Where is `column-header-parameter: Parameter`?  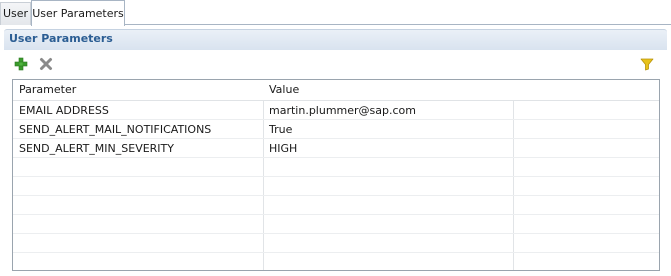 column-header-parameter: Parameter is located at coordinates (138, 90).